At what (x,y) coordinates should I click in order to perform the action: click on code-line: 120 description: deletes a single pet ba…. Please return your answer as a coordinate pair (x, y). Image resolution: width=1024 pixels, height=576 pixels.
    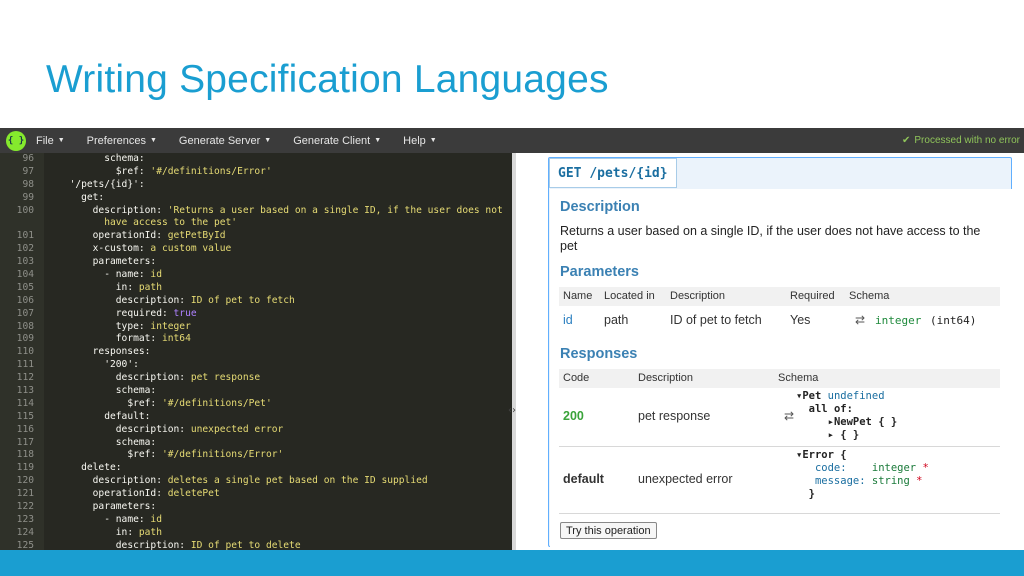
    Looking at the image, I should click on (256, 481).